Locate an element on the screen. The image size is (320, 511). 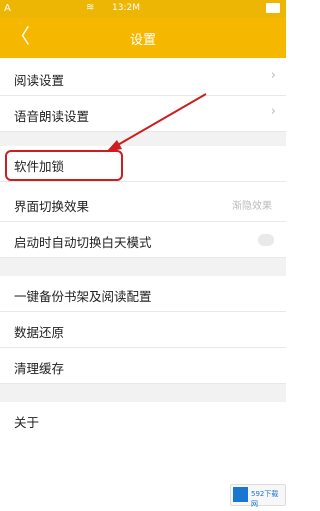
logo-icon is located at coordinates (240, 494).